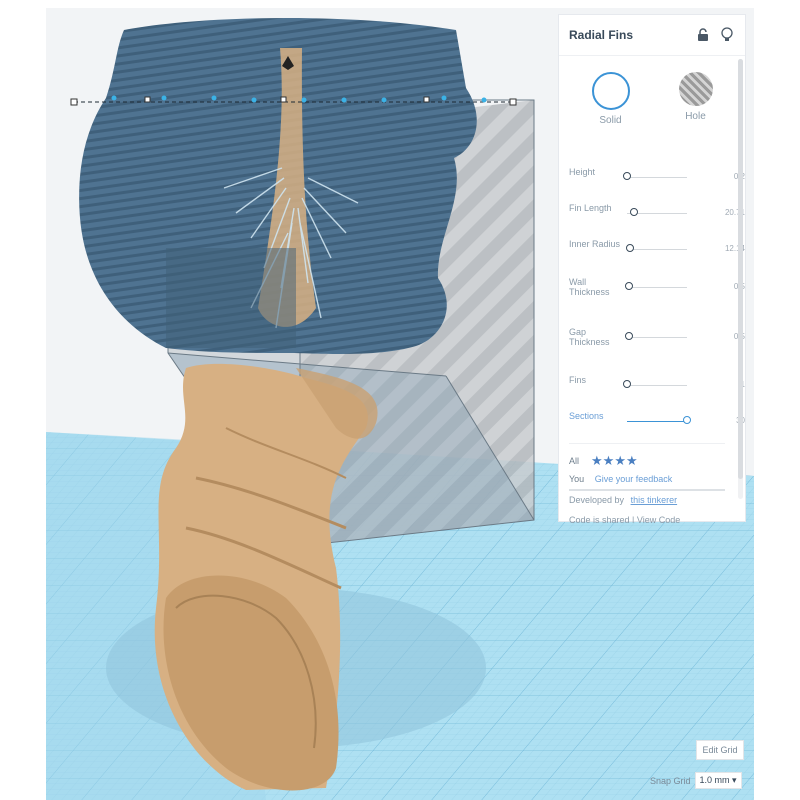 The height and width of the screenshot is (800, 800). What do you see at coordinates (624, 519) in the screenshot?
I see `code-row: Code is shared | View Code` at bounding box center [624, 519].